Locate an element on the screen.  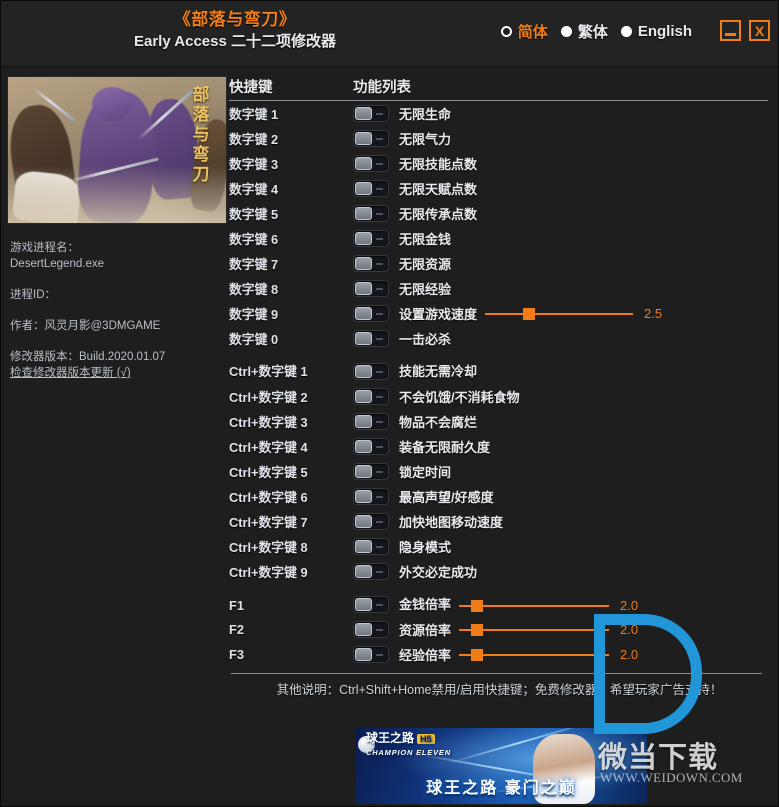
author-label: 作者：风灵月影@3DMGAME is located at coordinates (85, 326).